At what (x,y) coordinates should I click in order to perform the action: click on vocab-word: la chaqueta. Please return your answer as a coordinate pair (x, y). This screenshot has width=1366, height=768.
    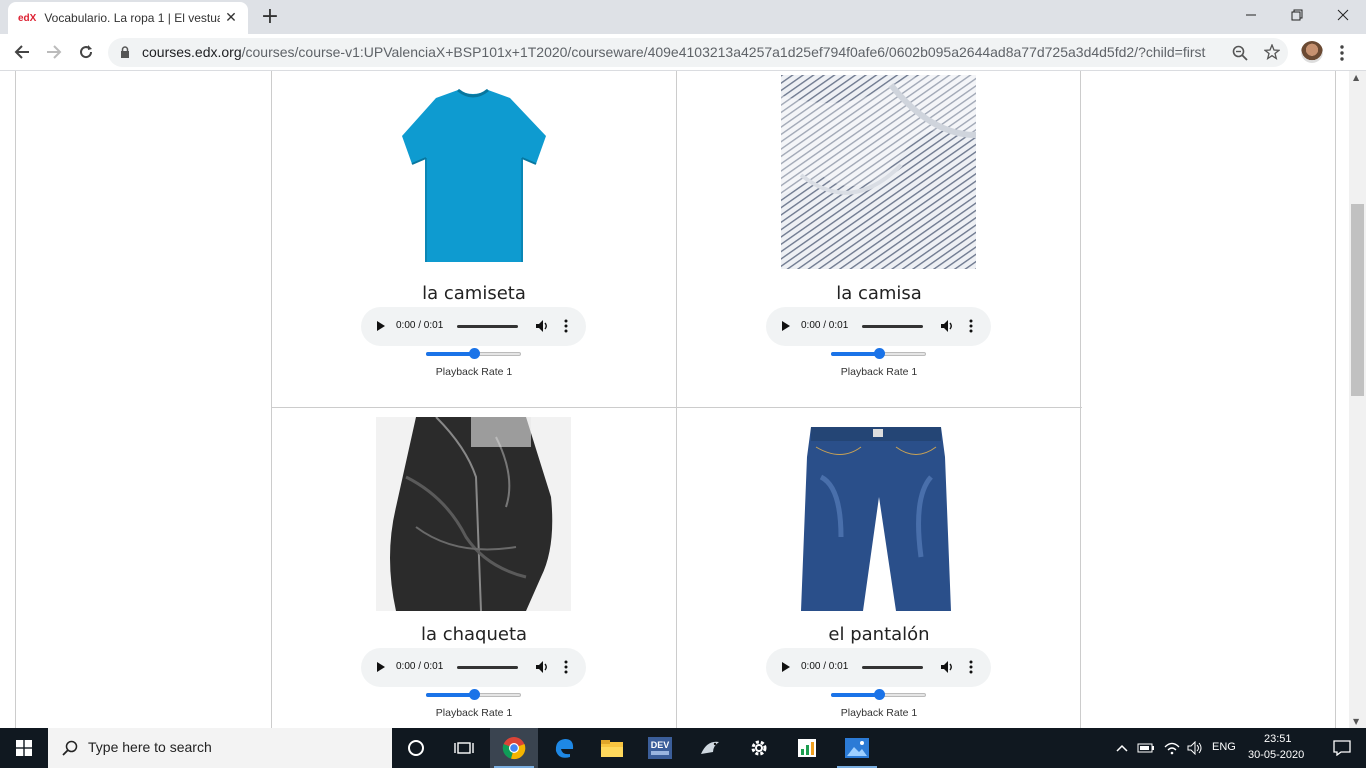
    Looking at the image, I should click on (474, 634).